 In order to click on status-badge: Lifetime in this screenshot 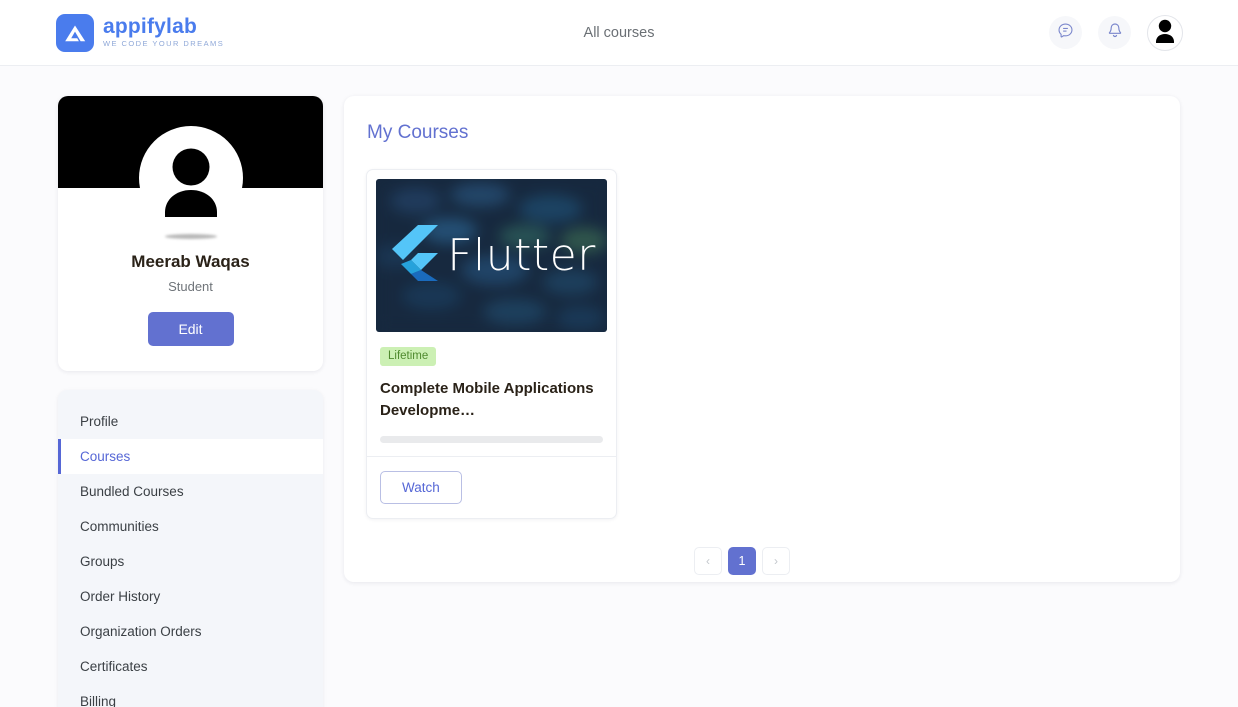, I will do `click(408, 356)`.